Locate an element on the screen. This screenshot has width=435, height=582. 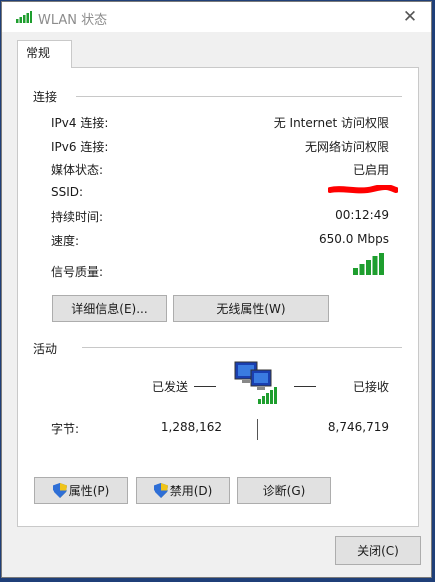
bytes-separator is located at coordinates (257, 429).